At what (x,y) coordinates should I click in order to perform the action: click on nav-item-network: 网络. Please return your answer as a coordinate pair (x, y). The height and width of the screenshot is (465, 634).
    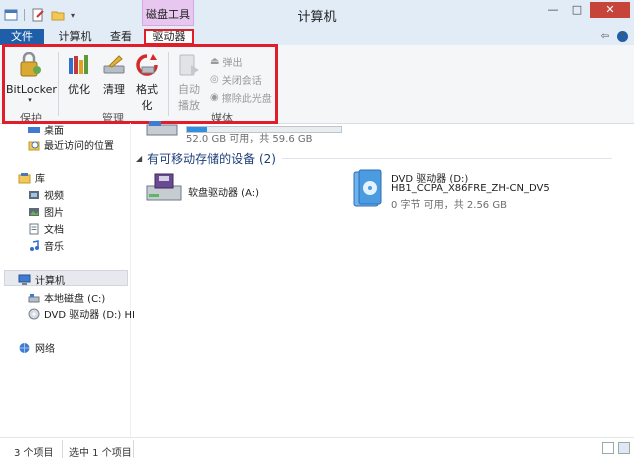
    Looking at the image, I should click on (36, 347).